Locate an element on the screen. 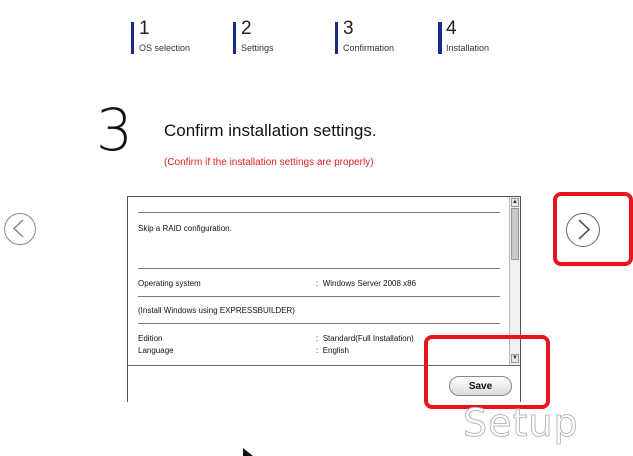 Image resolution: width=633 pixels, height=456 pixels. next-button is located at coordinates (583, 230).